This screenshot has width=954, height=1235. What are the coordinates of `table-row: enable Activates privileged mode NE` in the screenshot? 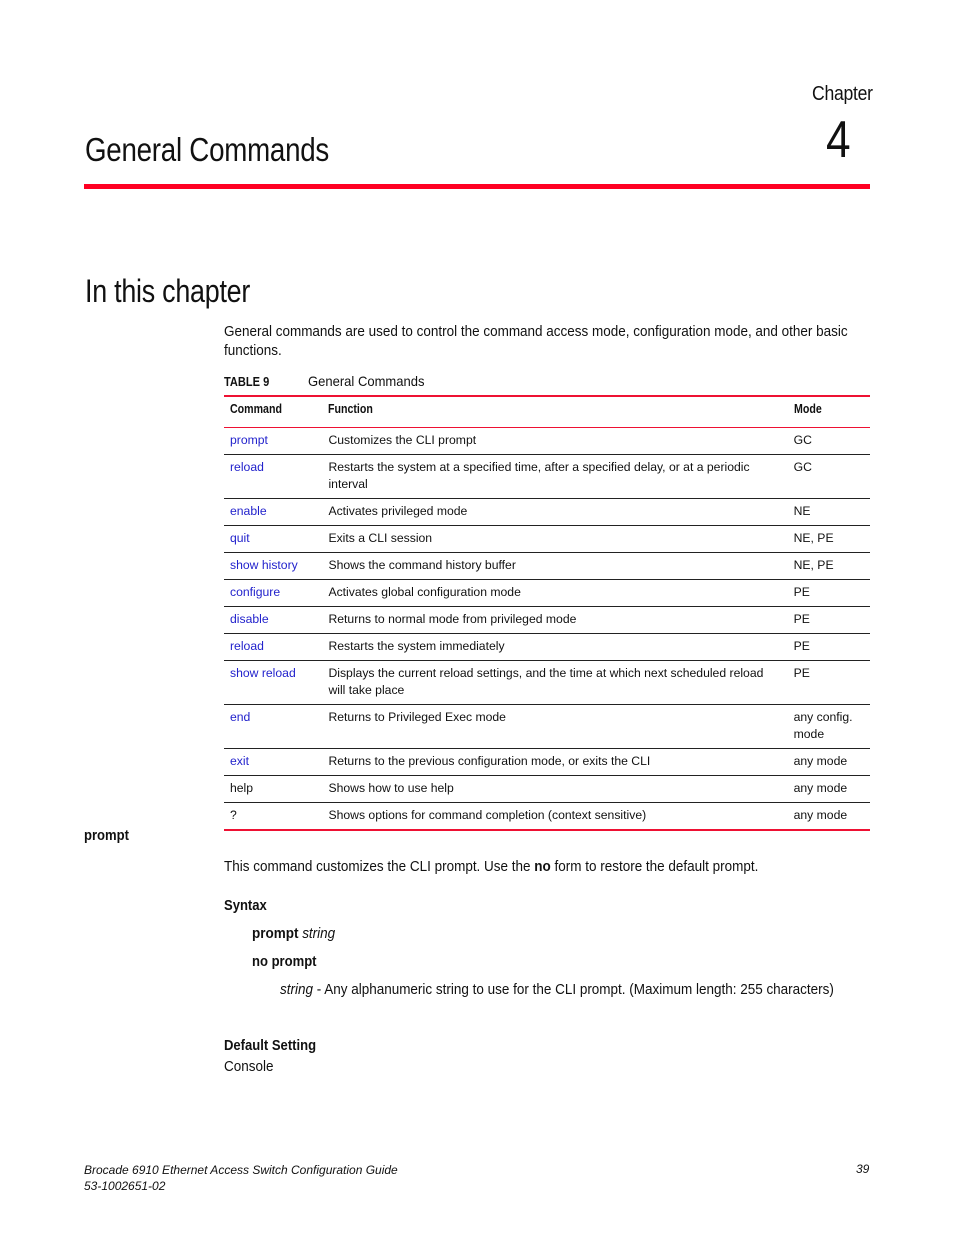 It's located at (547, 512).